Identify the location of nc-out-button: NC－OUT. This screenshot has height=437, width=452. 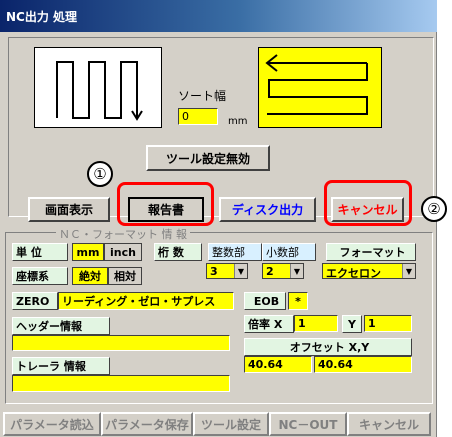
(308, 424).